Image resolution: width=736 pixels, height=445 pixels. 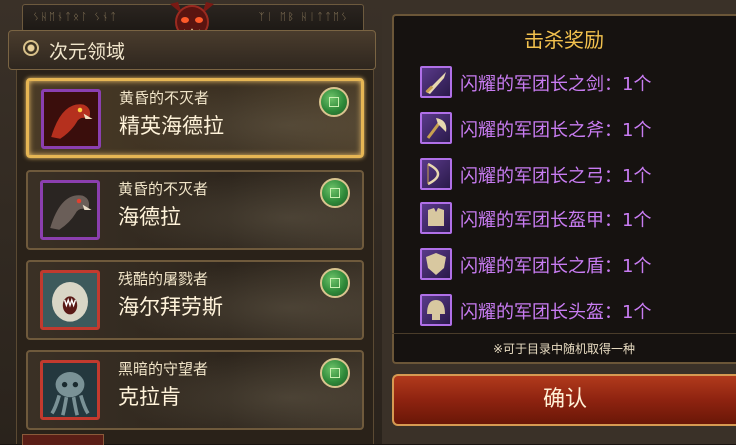 I want to click on boss-card-elite-hydra: 黄昏的不灭者 精英海德拉, so click(x=195, y=118).